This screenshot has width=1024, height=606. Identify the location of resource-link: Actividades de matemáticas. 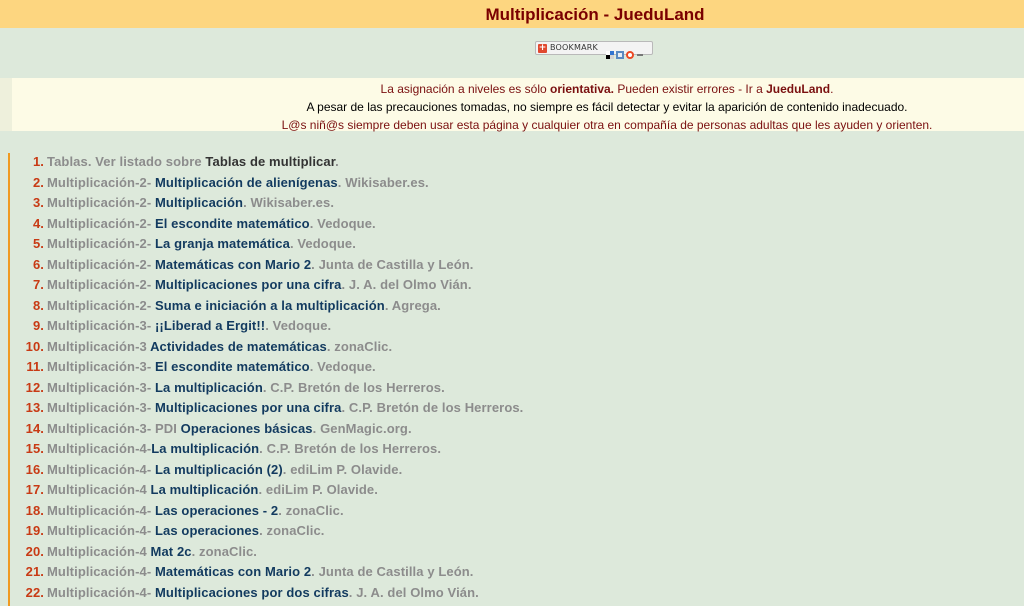
(238, 346).